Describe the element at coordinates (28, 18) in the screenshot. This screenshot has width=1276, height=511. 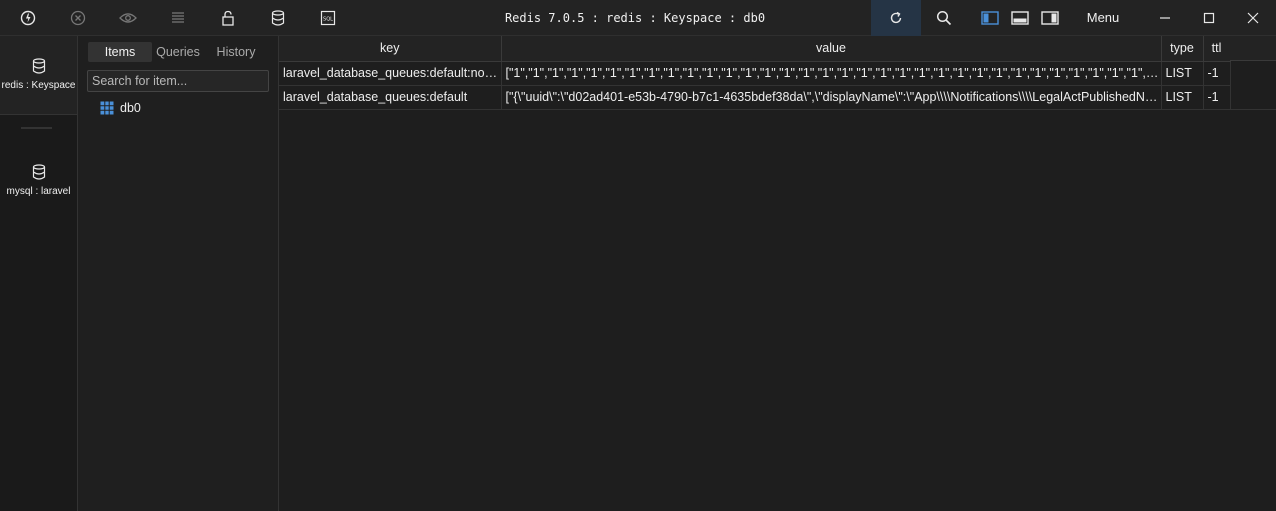
I see `connect-icon` at that location.